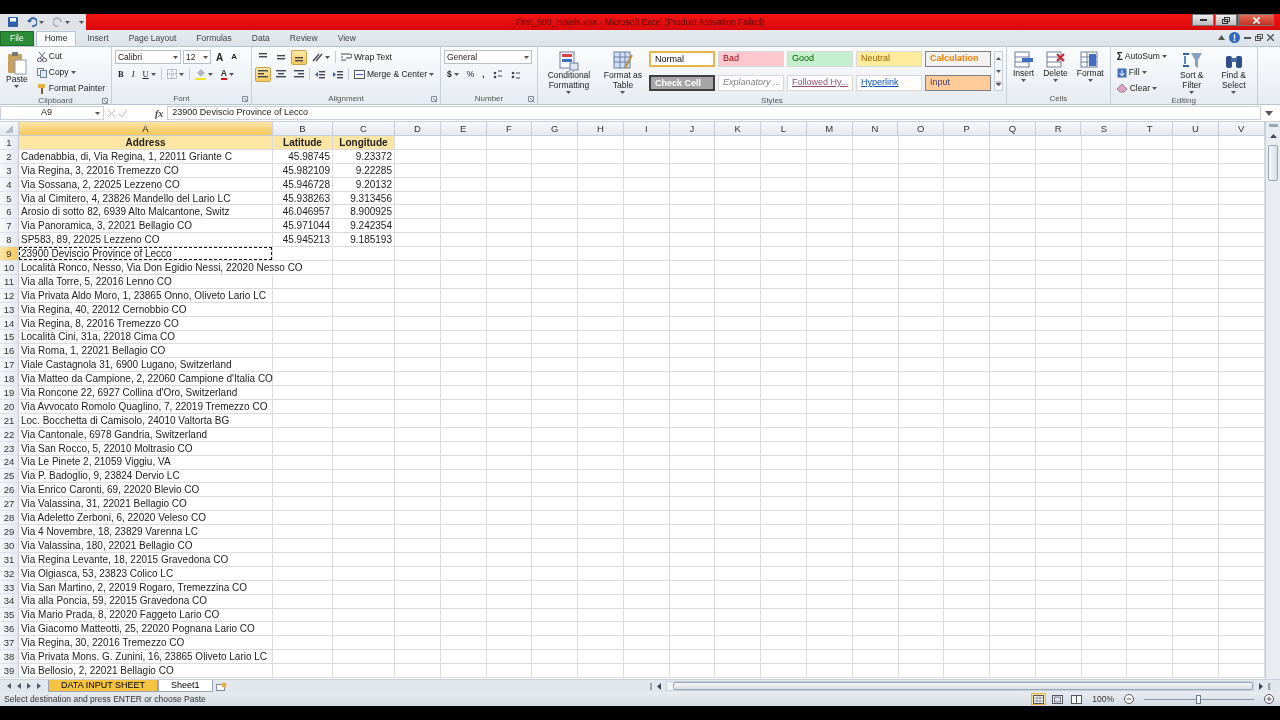 This screenshot has height=720, width=1280. I want to click on column-header: G, so click(555, 129).